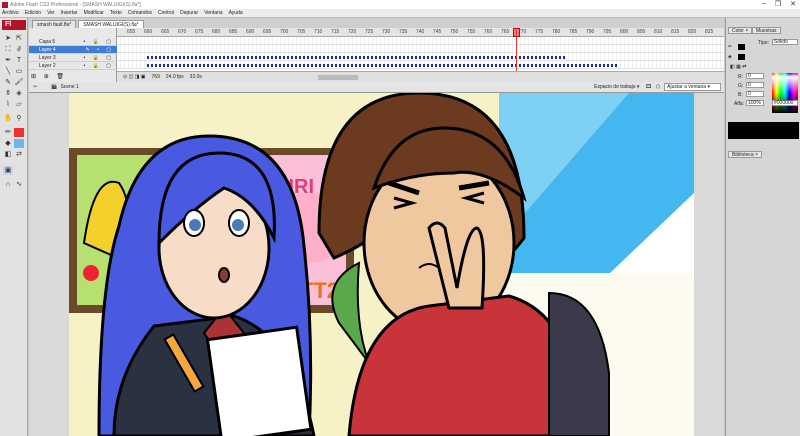  What do you see at coordinates (8, 49) in the screenshot?
I see `free-transform-icon: ⛶` at bounding box center [8, 49].